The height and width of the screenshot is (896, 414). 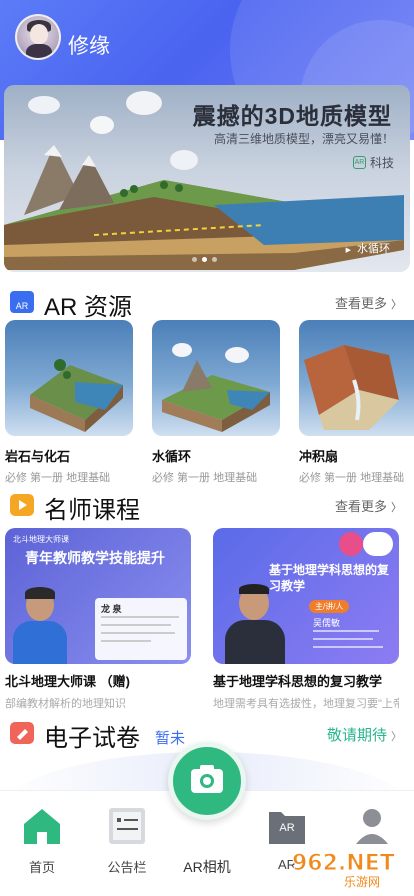 What do you see at coordinates (22, 302) in the screenshot?
I see `ar-folder-icon: AR` at bounding box center [22, 302].